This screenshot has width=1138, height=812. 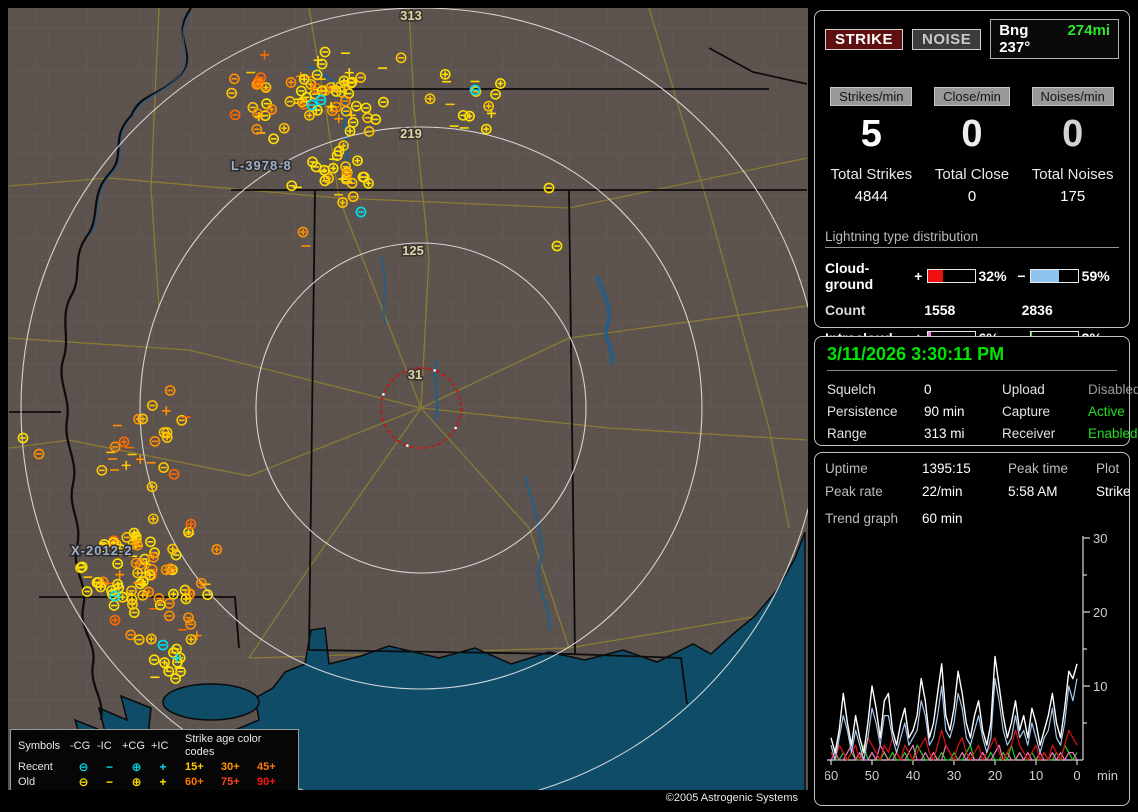 What do you see at coordinates (972, 174) in the screenshot?
I see `total-close-label: Total Close` at bounding box center [972, 174].